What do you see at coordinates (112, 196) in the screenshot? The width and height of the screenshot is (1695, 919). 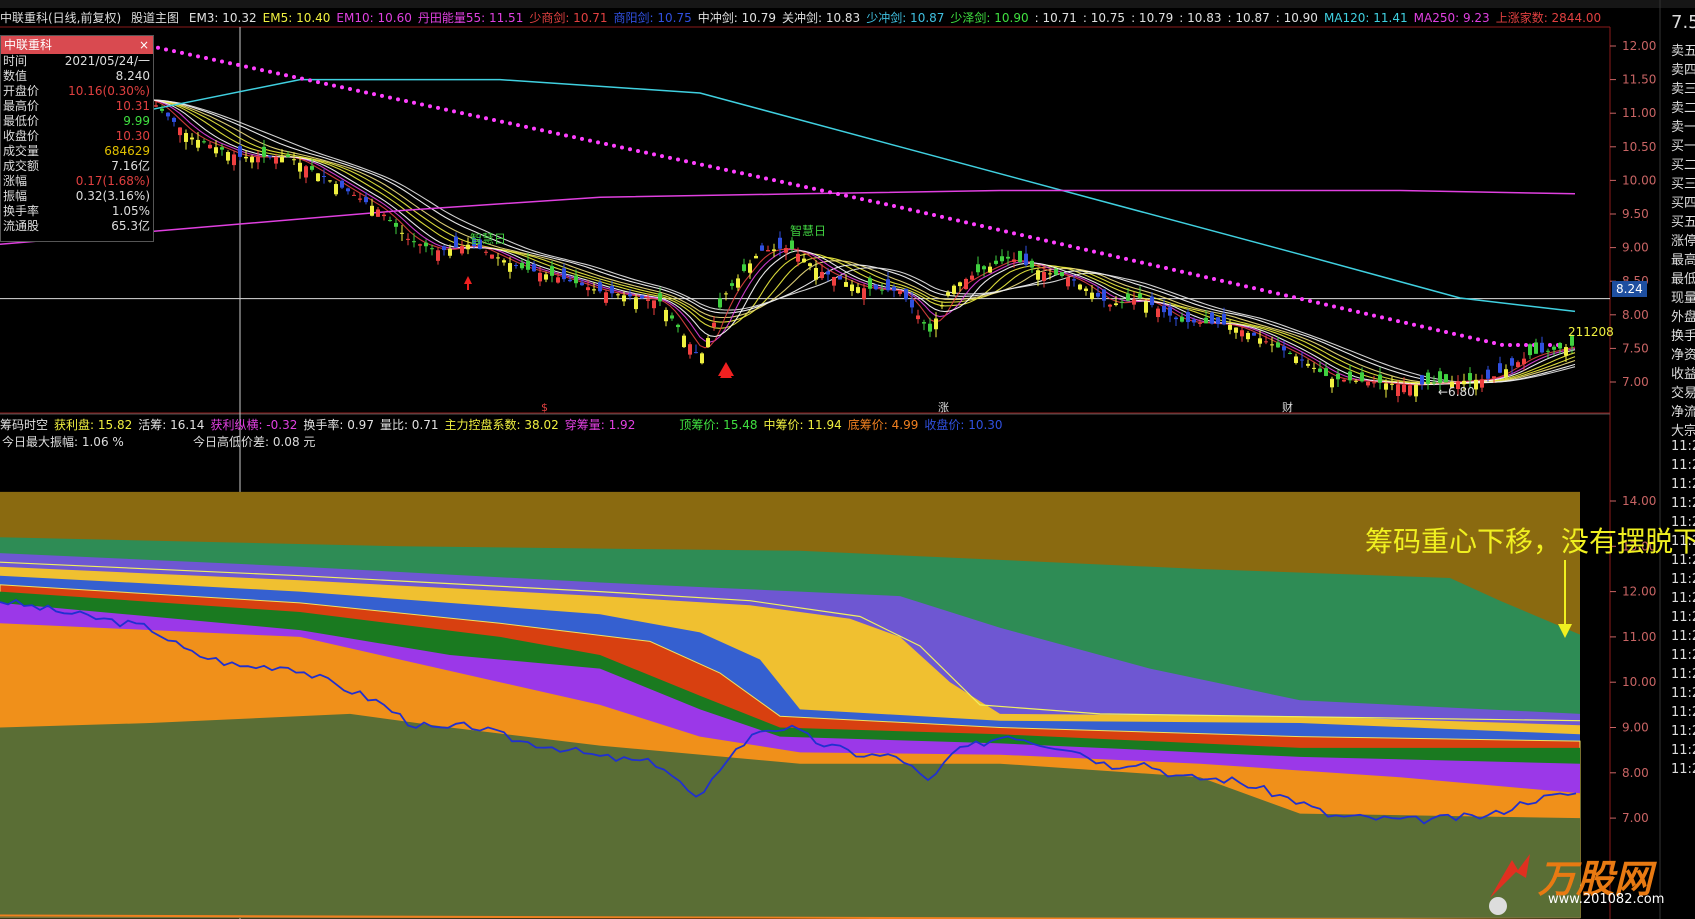 I see `info-value: 0.32(3.16%)` at bounding box center [112, 196].